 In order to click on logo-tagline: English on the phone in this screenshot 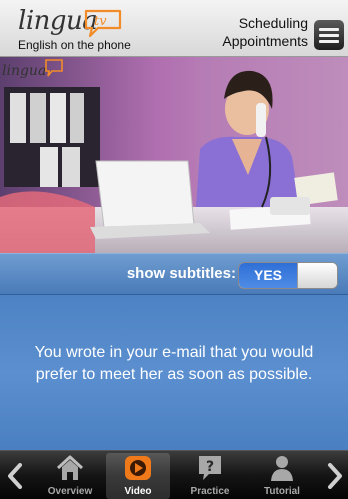, I will do `click(74, 45)`.